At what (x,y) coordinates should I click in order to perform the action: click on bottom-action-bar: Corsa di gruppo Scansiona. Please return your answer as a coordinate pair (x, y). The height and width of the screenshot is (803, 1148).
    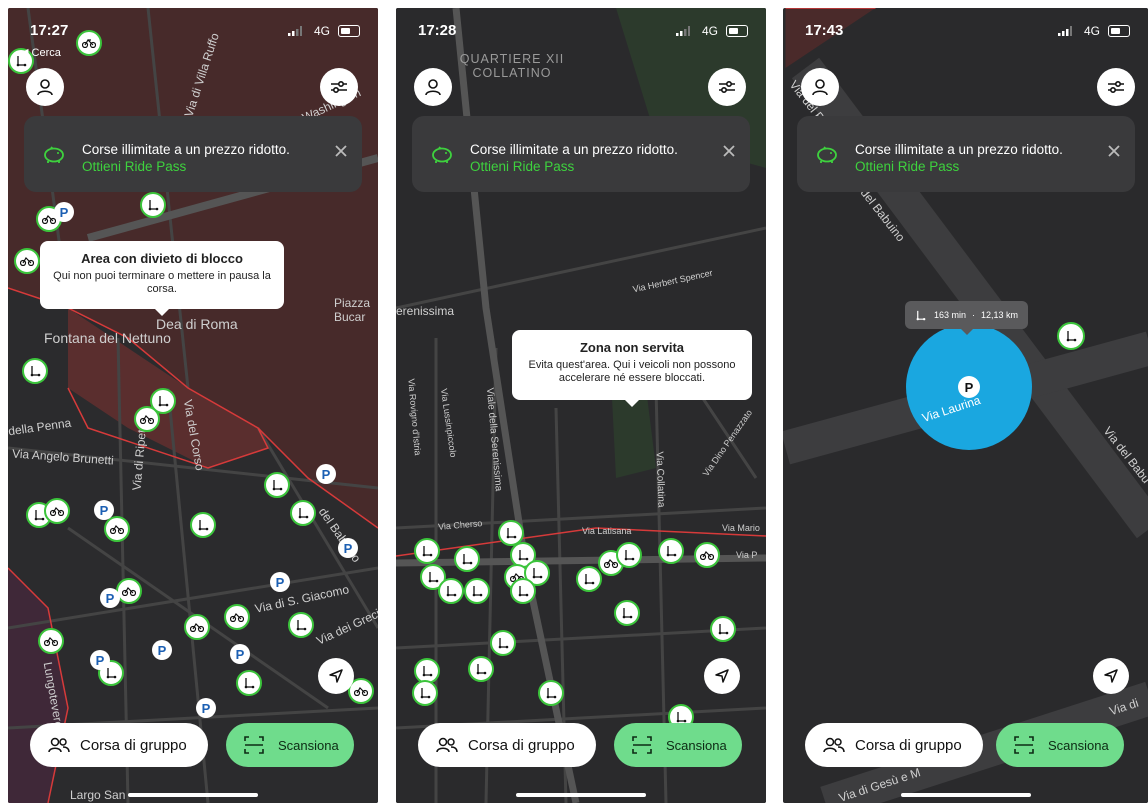
    Looking at the image, I should click on (965, 746).